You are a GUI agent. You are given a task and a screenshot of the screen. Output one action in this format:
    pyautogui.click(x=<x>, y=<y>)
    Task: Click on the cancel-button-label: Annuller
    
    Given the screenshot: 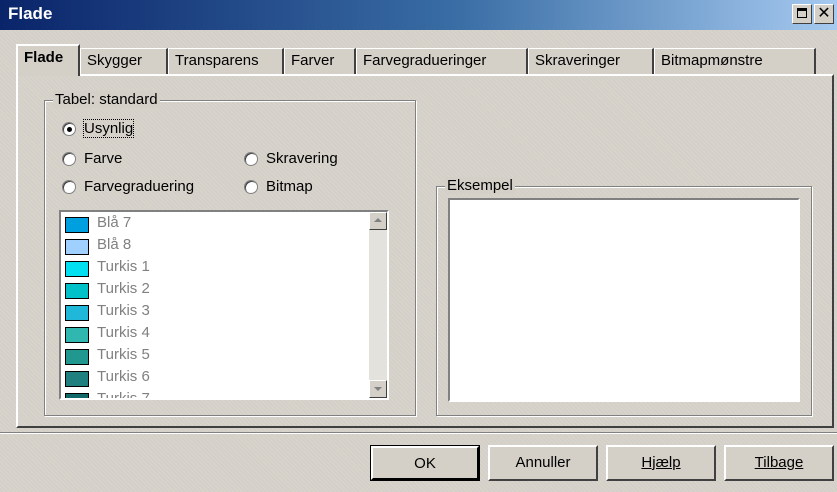 What is the action you would take?
    pyautogui.click(x=543, y=462)
    